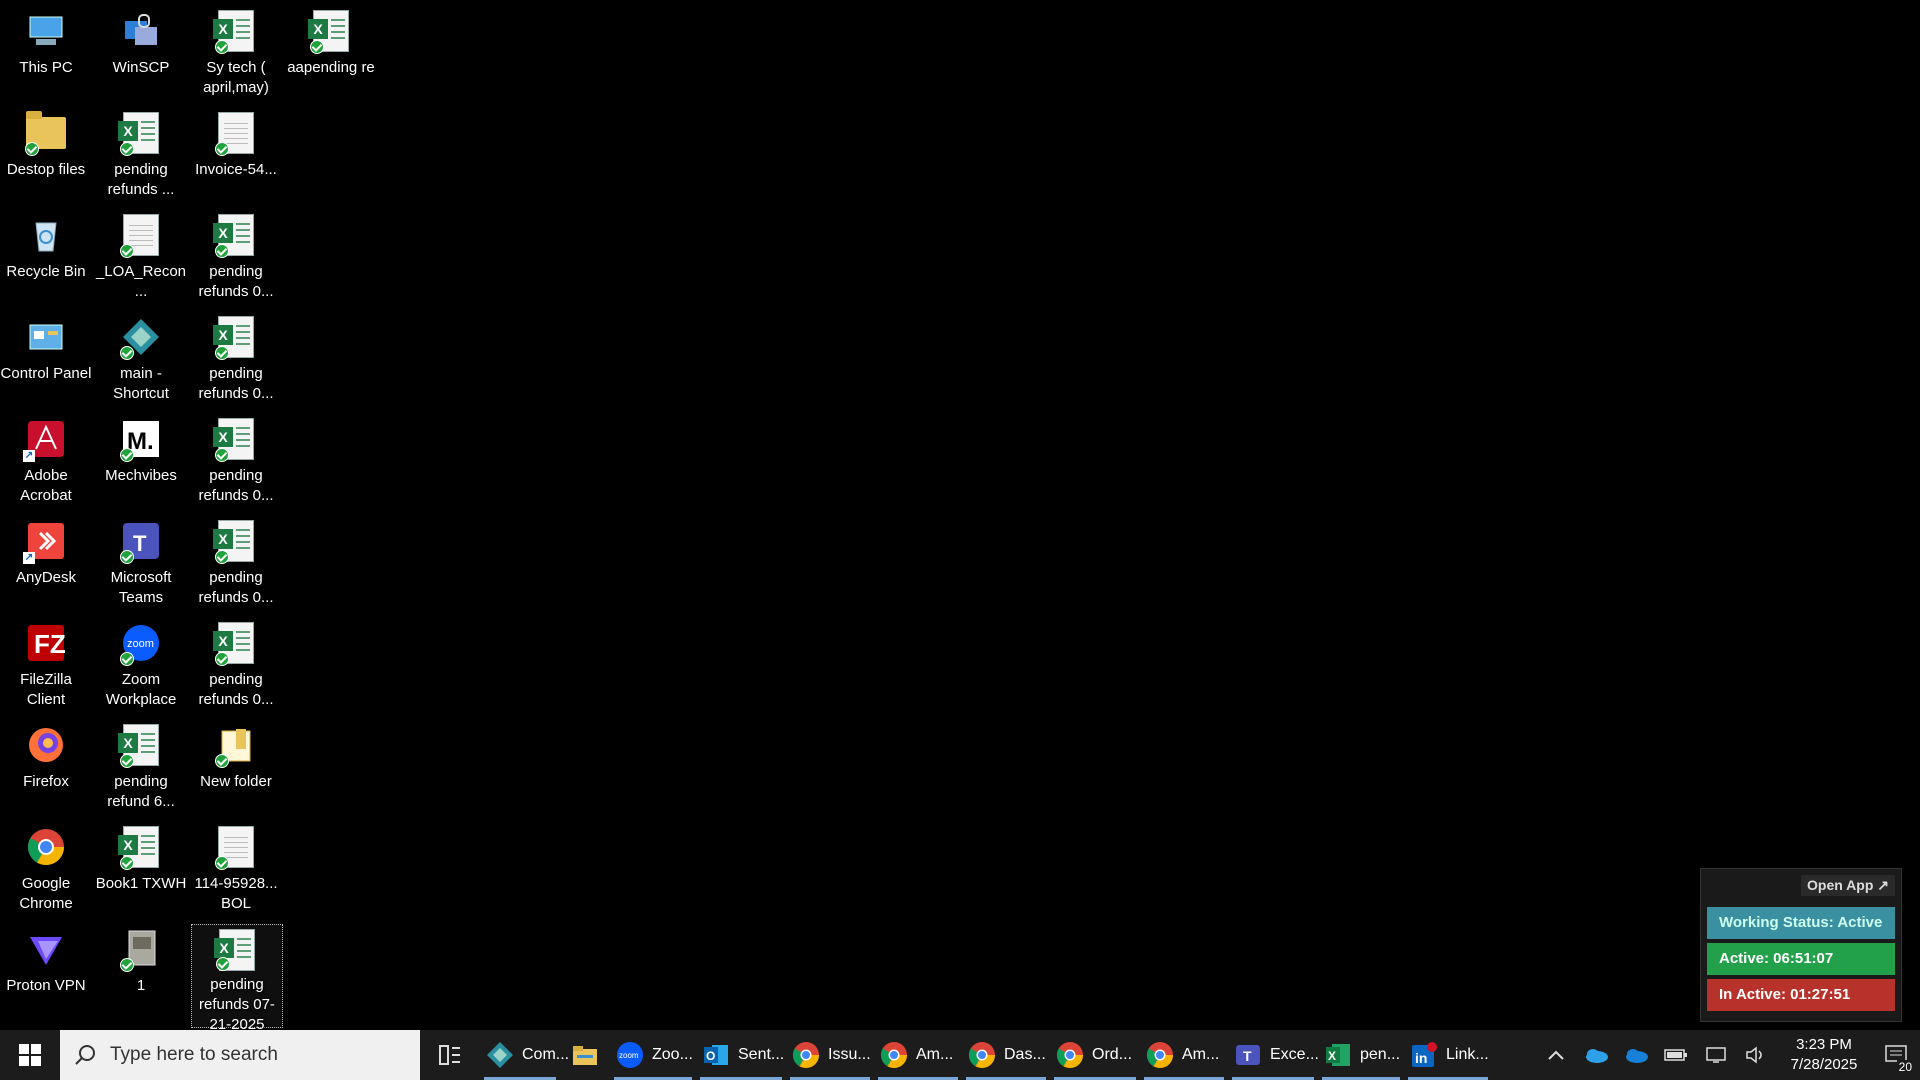  What do you see at coordinates (141, 235) in the screenshot?
I see `document-icon` at bounding box center [141, 235].